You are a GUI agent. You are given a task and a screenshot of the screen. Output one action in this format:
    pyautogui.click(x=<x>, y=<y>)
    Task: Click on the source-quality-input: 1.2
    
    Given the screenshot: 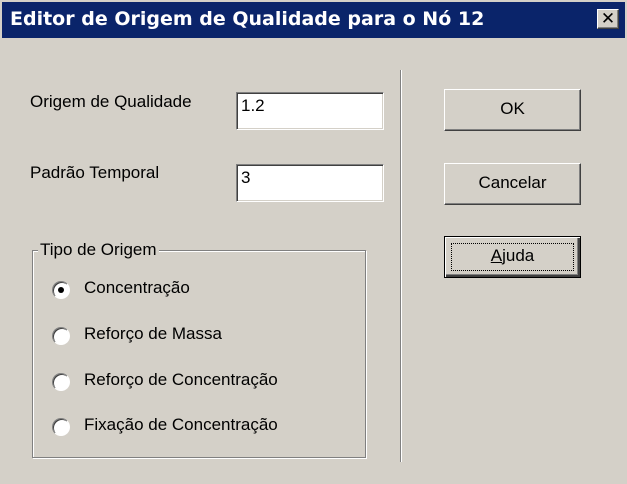 What is the action you would take?
    pyautogui.click(x=310, y=111)
    